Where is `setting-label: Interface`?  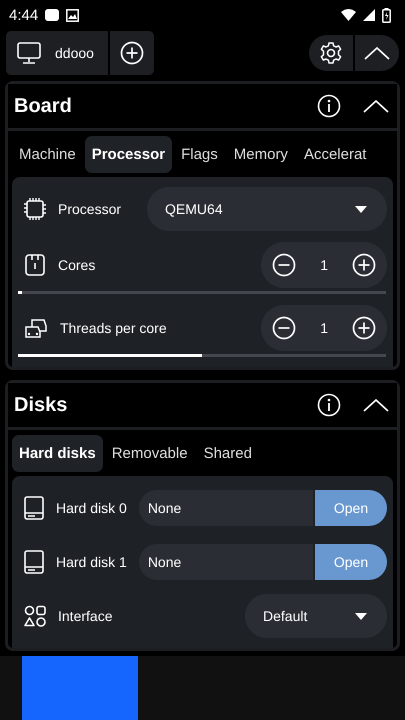
setting-label: Interface is located at coordinates (85, 616).